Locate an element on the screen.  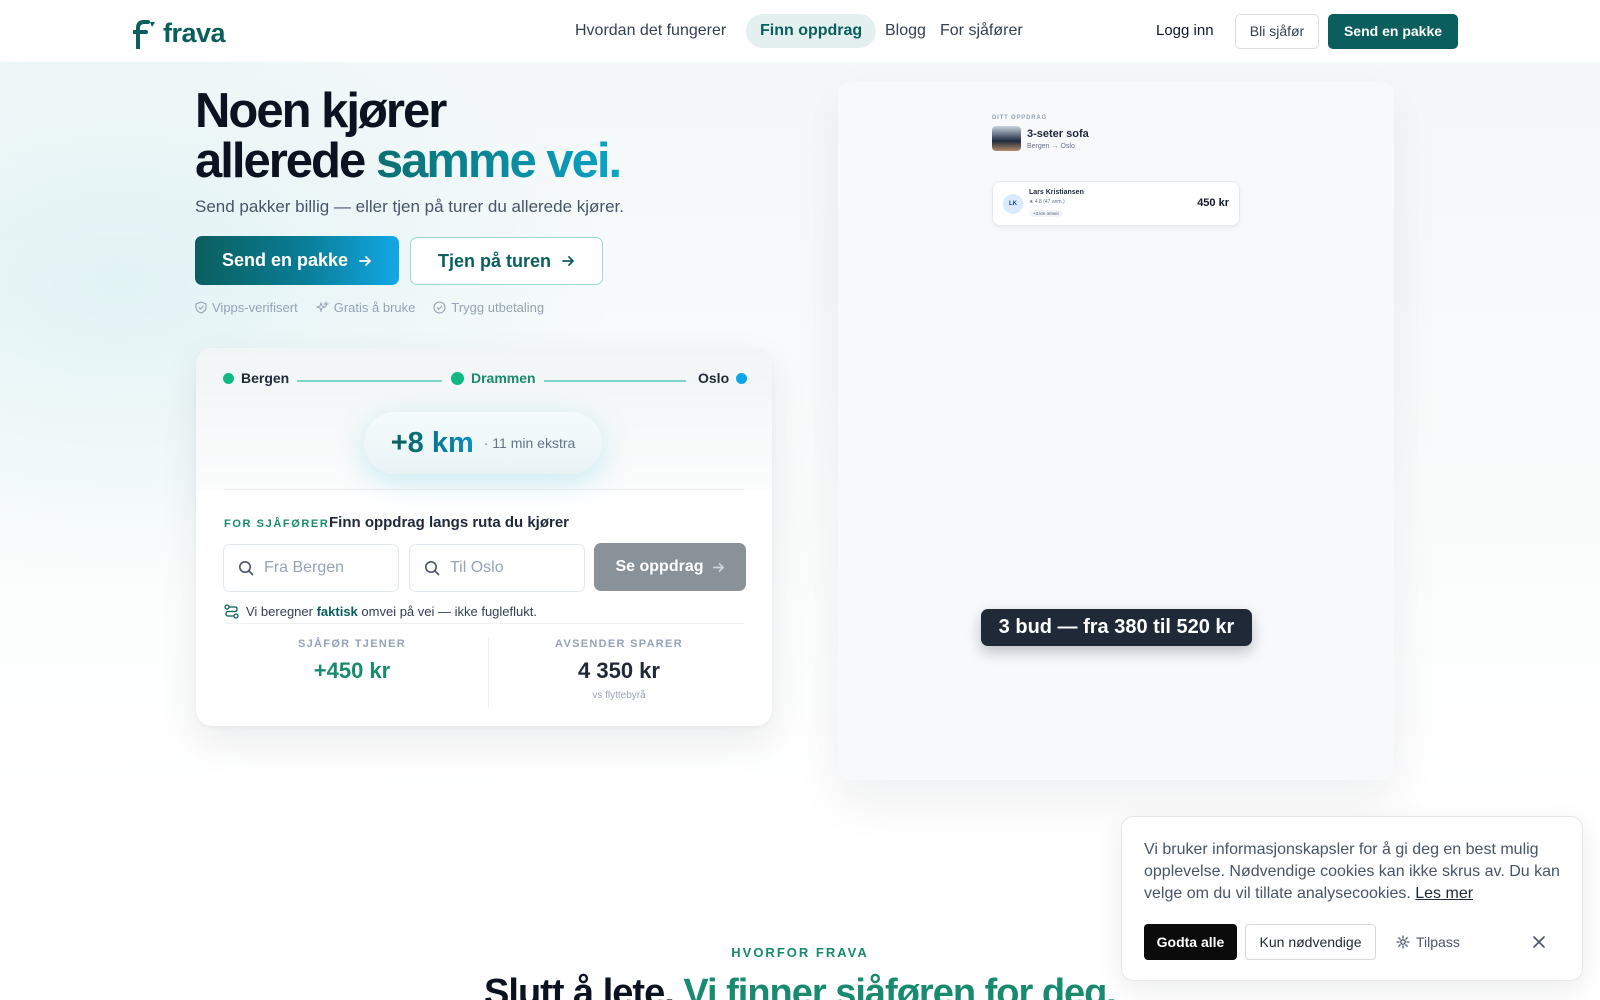
trust-badge: Vipps-verifisert is located at coordinates (246, 307).